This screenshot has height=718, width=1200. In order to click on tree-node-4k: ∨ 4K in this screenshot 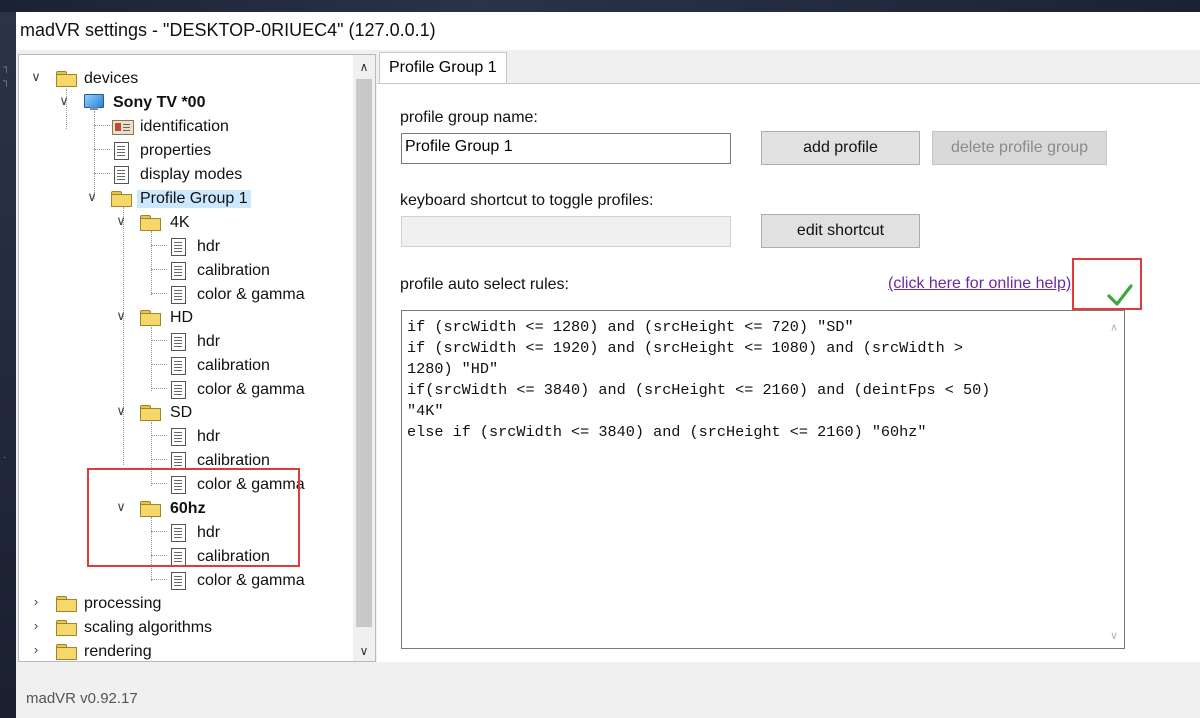, I will do `click(184, 223)`.